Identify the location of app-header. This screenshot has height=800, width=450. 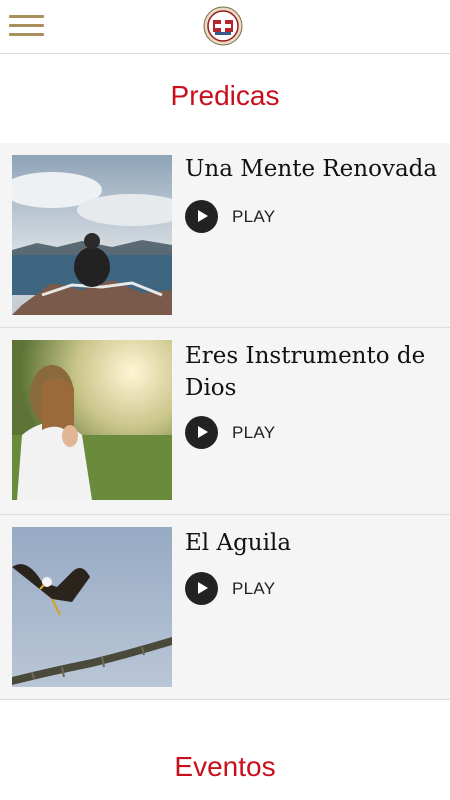
(225, 27).